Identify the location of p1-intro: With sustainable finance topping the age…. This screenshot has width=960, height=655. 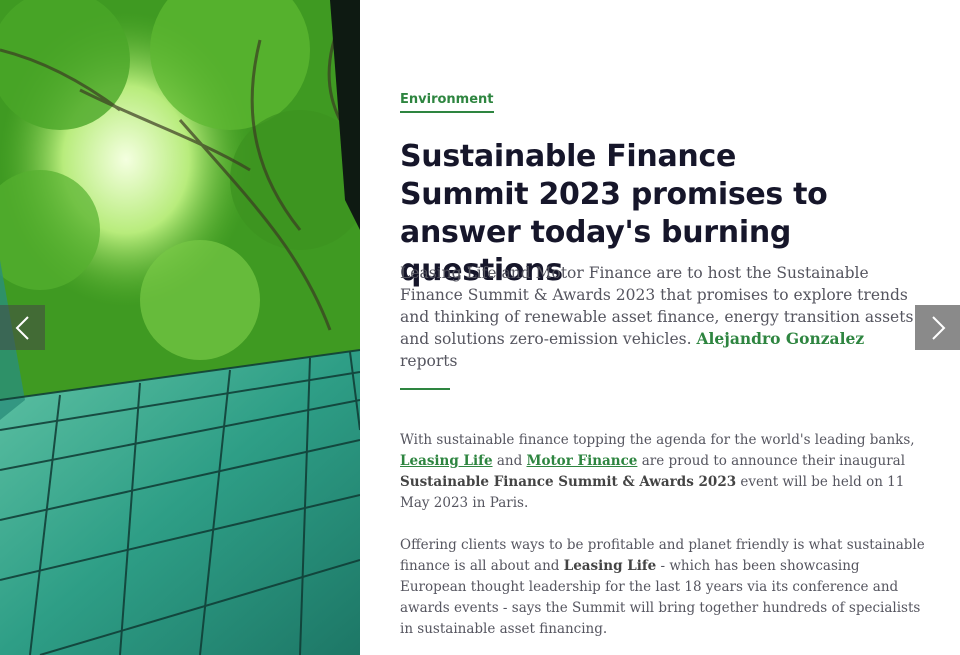
(657, 440).